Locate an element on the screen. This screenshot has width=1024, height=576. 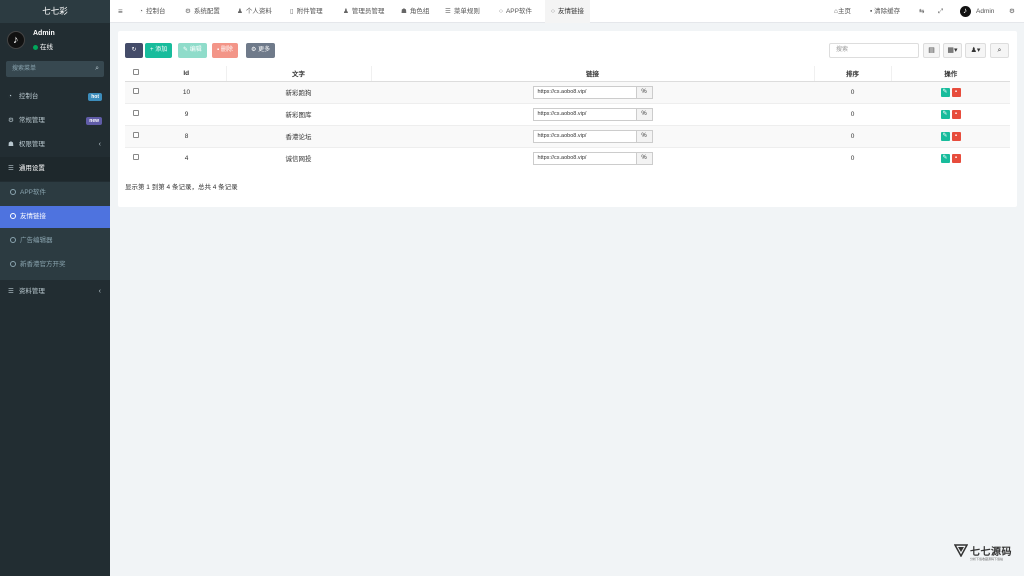
watermark-logo-icon is located at coordinates (961, 550).